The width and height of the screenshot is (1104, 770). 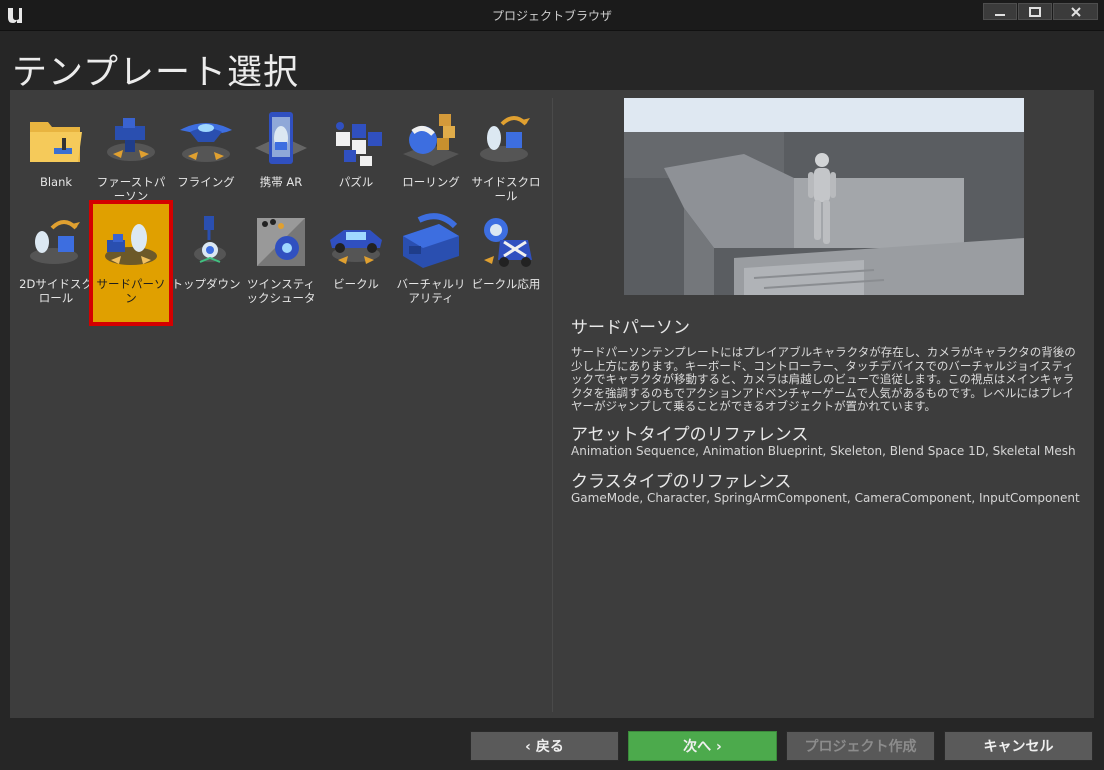 I want to click on next-button: 次へ ›, so click(x=702, y=746).